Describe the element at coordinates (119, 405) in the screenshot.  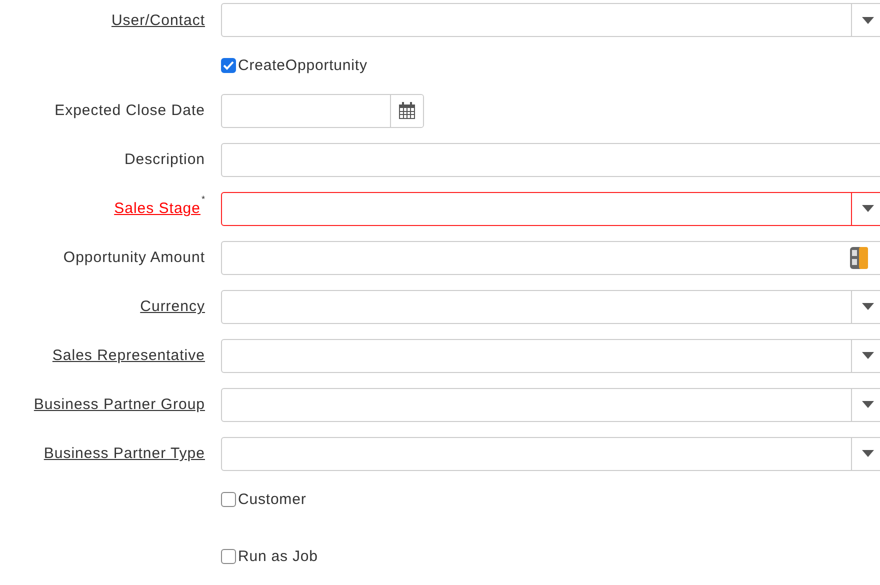
I see `field-label: Business Partner Group` at that location.